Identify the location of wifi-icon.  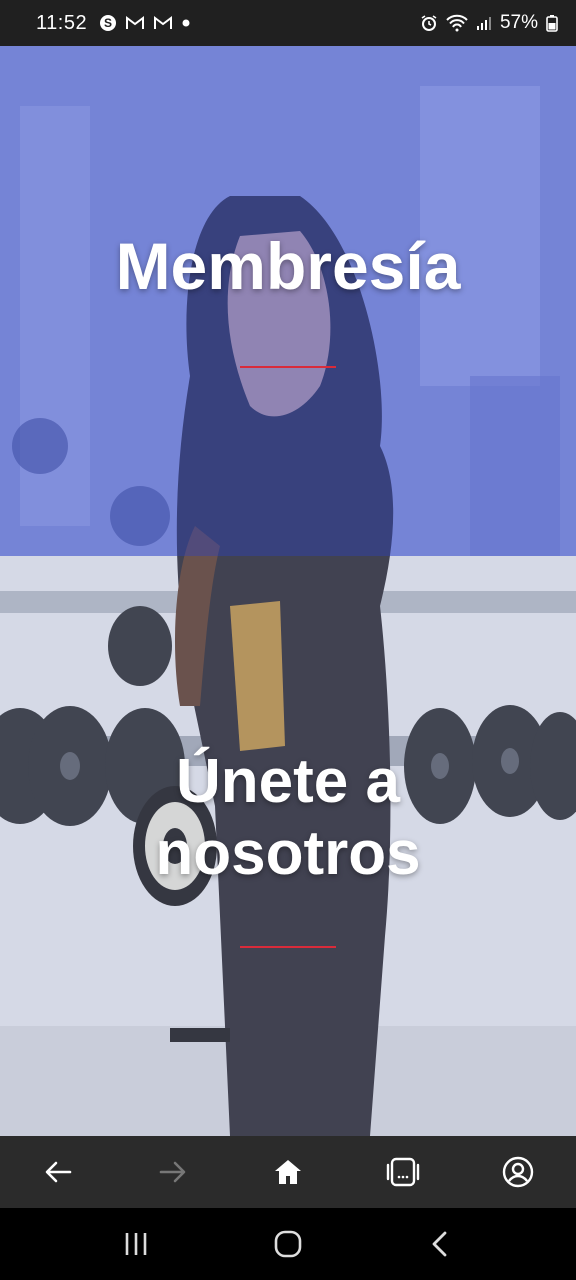
(457, 23).